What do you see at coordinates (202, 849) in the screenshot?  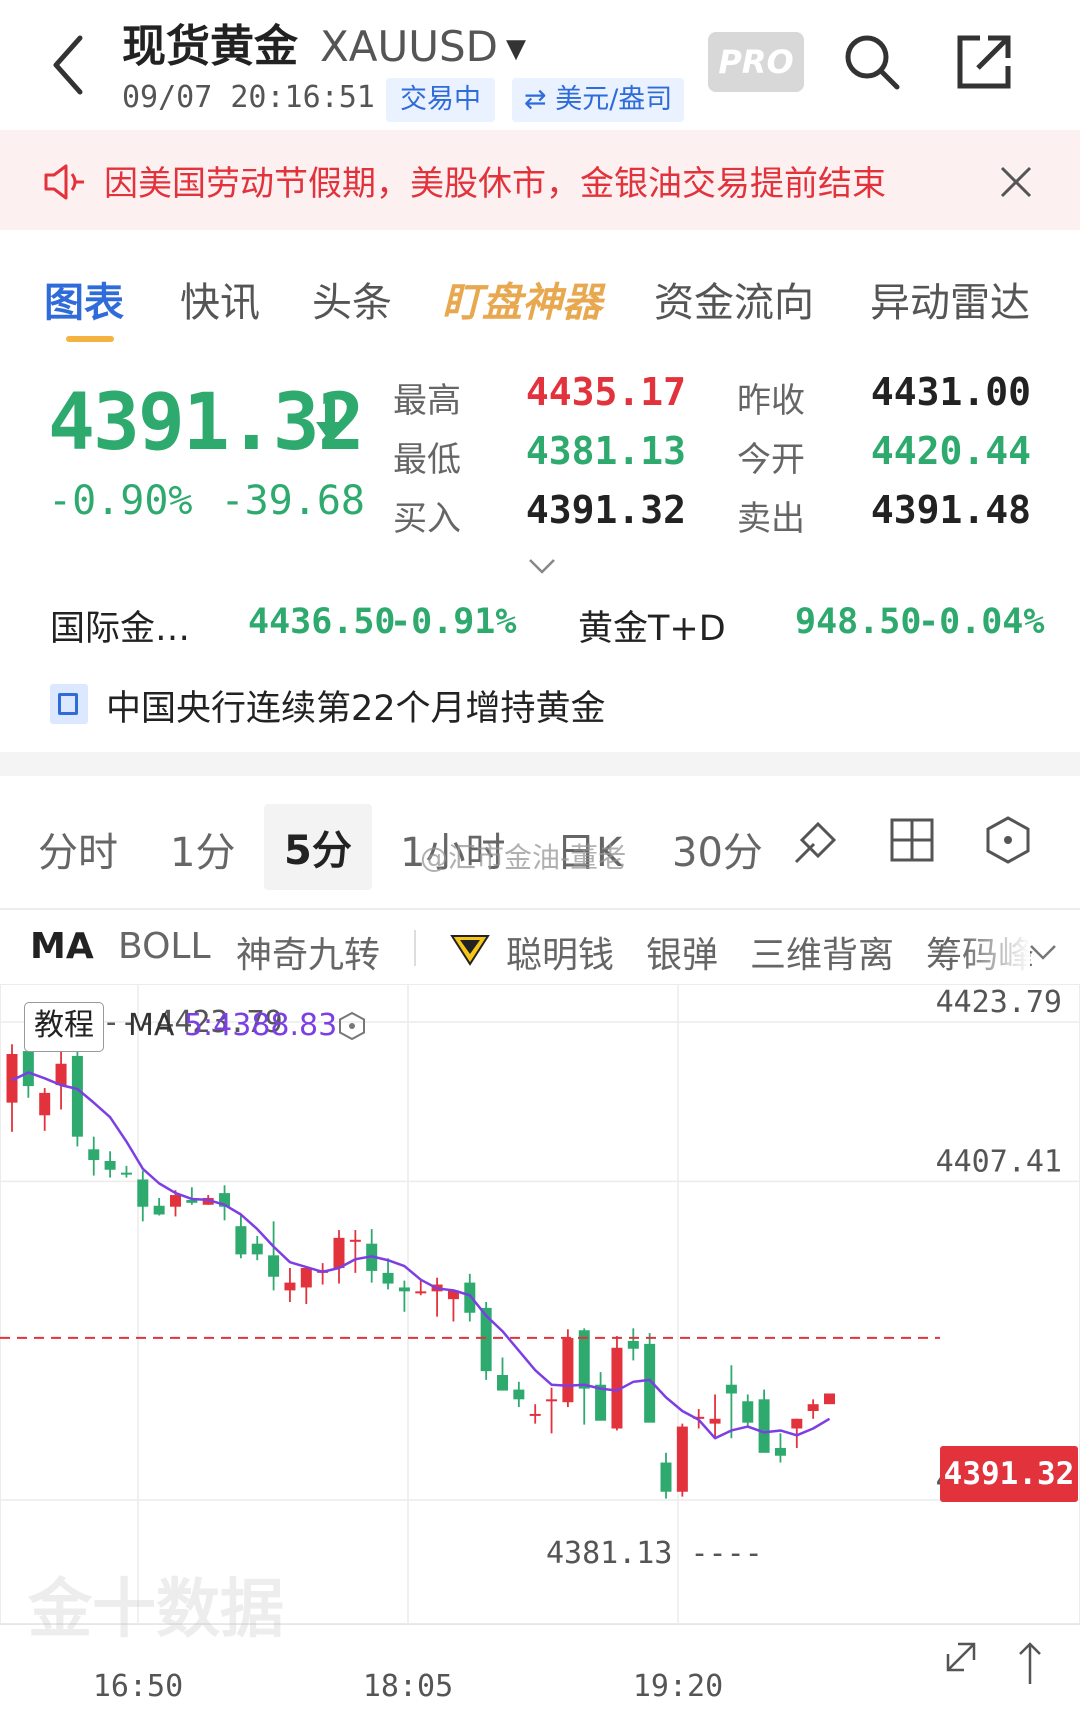 I see `period-1m: 1分` at bounding box center [202, 849].